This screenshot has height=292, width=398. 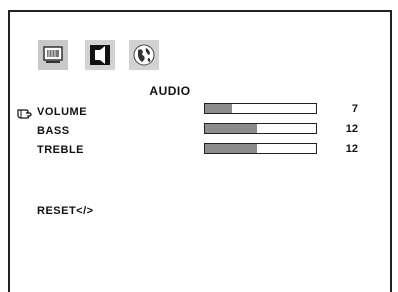 I want to click on treble-bar-fill, so click(x=231, y=148).